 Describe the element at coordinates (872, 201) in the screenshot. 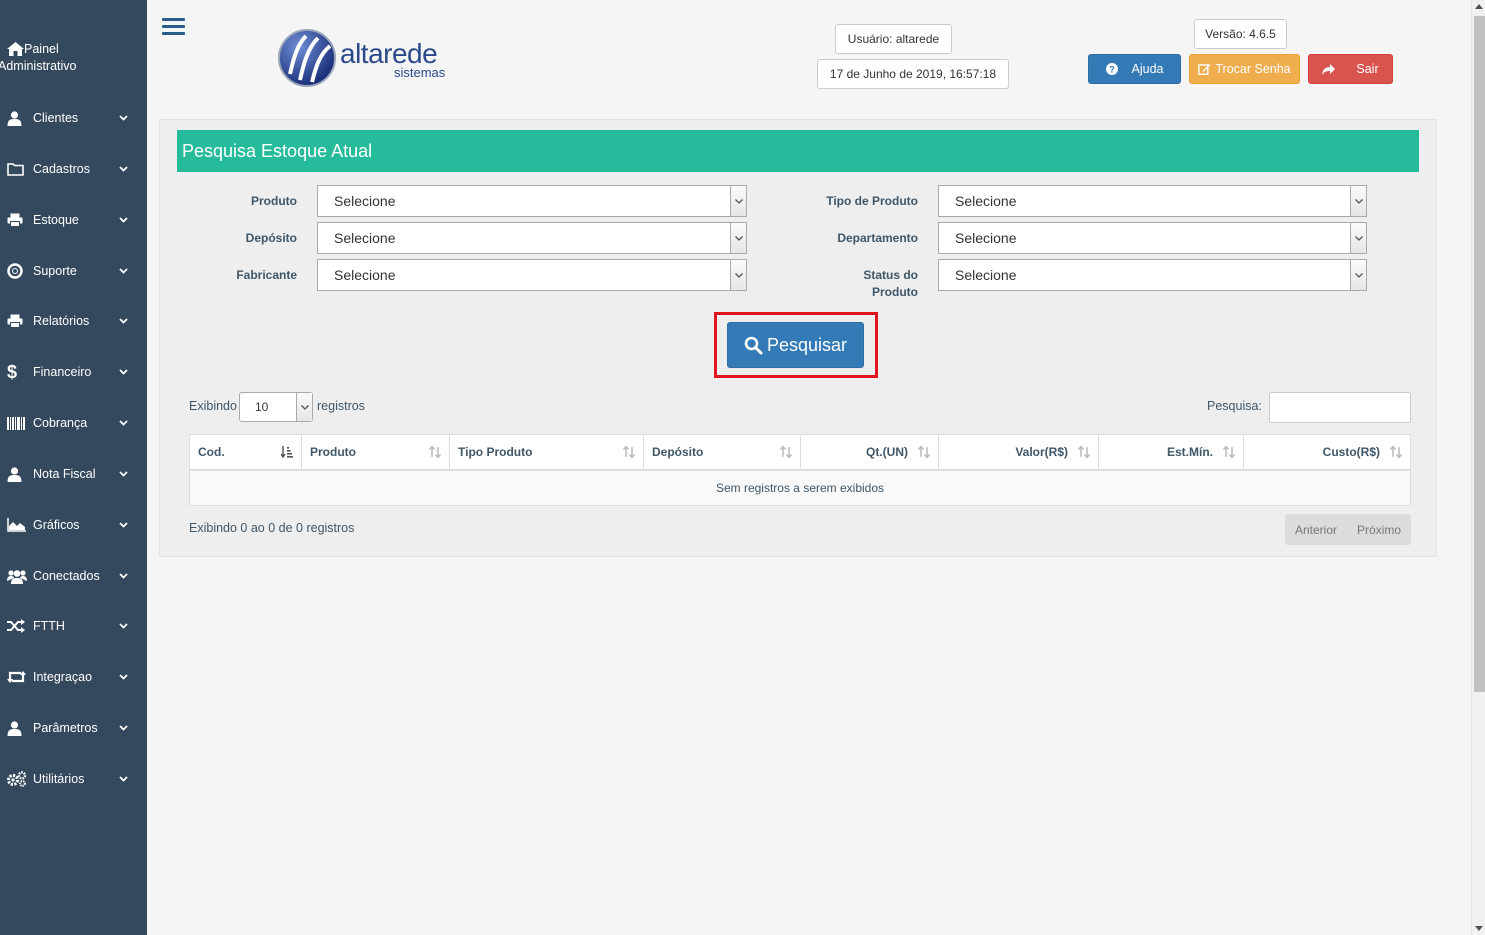

I see `tipo-produto-label: Tipo de Produto` at that location.